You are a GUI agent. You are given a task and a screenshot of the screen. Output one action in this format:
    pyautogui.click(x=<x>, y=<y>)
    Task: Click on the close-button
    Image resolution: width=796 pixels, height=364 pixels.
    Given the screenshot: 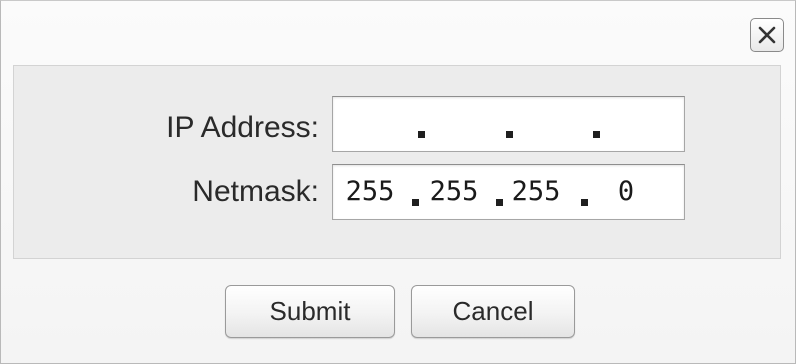 What is the action you would take?
    pyautogui.click(x=767, y=35)
    